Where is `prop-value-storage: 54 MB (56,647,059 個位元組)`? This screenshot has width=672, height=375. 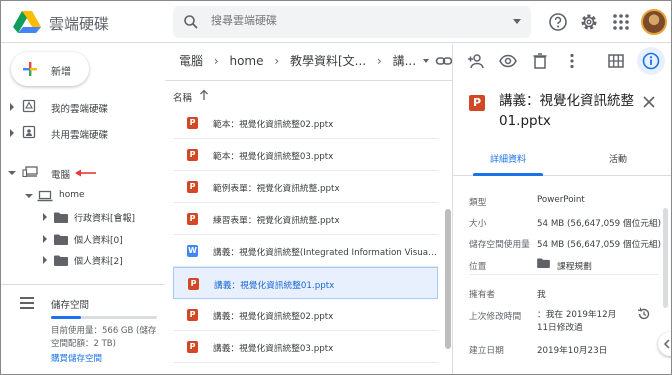 prop-value-storage: 54 MB (56,647,059 個位元組) is located at coordinates (599, 245).